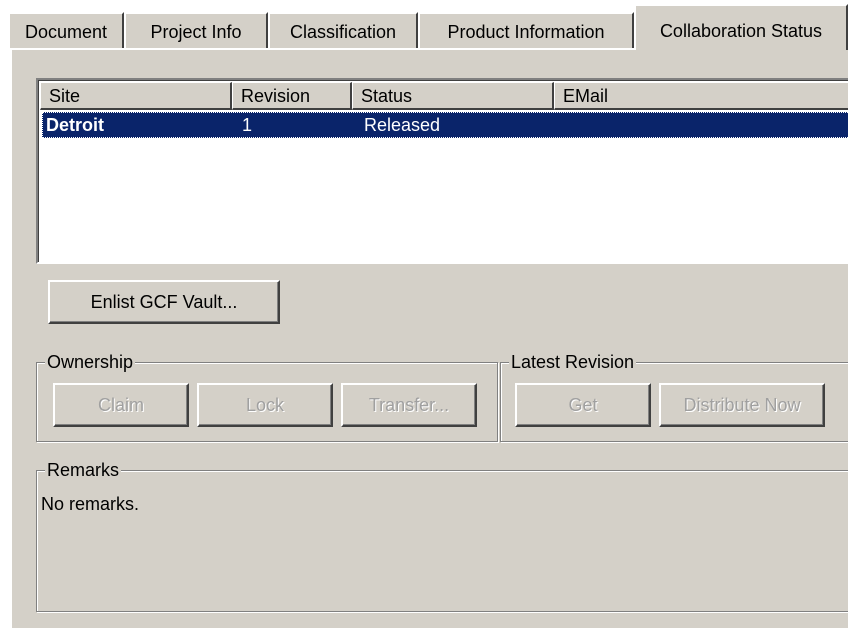  I want to click on tab-product-information: Product Information, so click(526, 30).